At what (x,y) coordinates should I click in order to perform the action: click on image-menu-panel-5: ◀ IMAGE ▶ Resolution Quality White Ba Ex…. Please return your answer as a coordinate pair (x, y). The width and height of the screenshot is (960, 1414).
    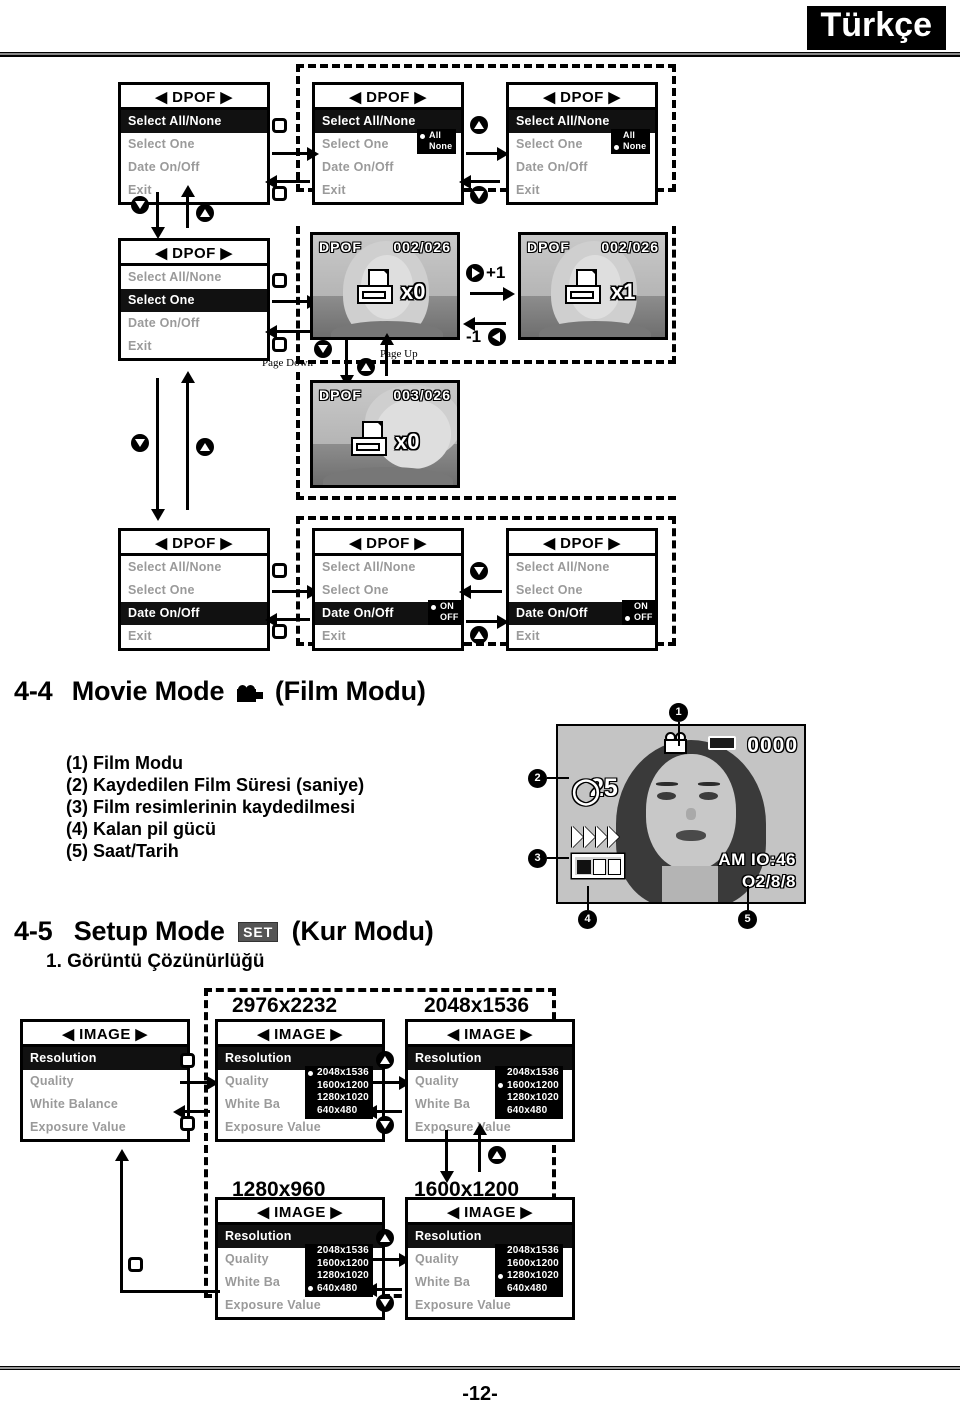
    Looking at the image, I should click on (490, 1258).